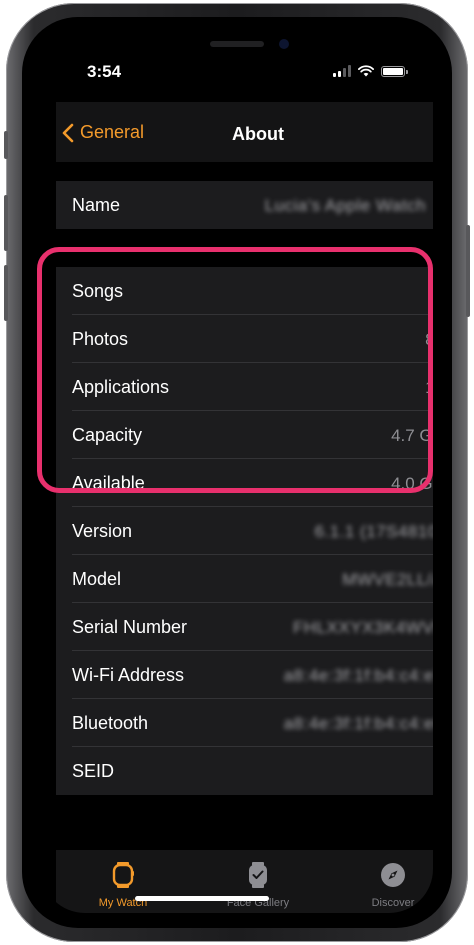  Describe the element at coordinates (123, 875) in the screenshot. I see `watch-icon` at that location.